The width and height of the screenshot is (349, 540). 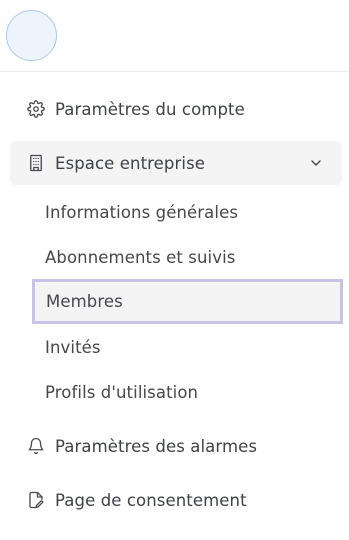 I want to click on sidebar-header, so click(x=174, y=36).